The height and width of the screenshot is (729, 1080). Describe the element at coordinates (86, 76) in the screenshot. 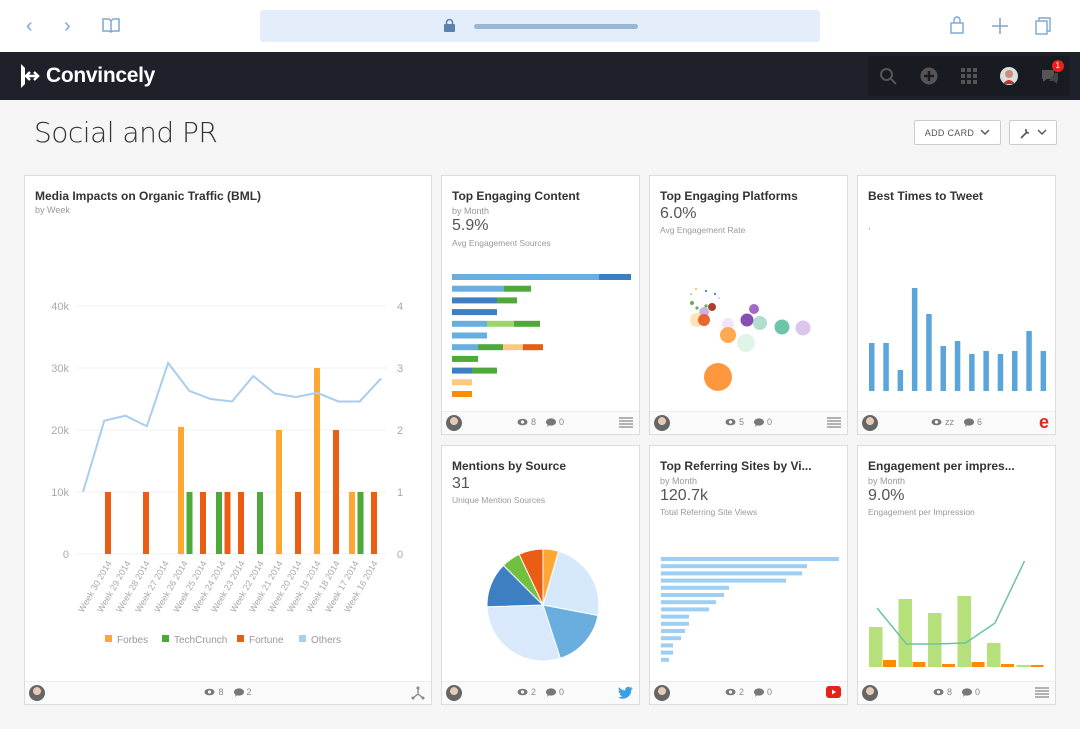

I see `brand-logo: Convincely` at that location.